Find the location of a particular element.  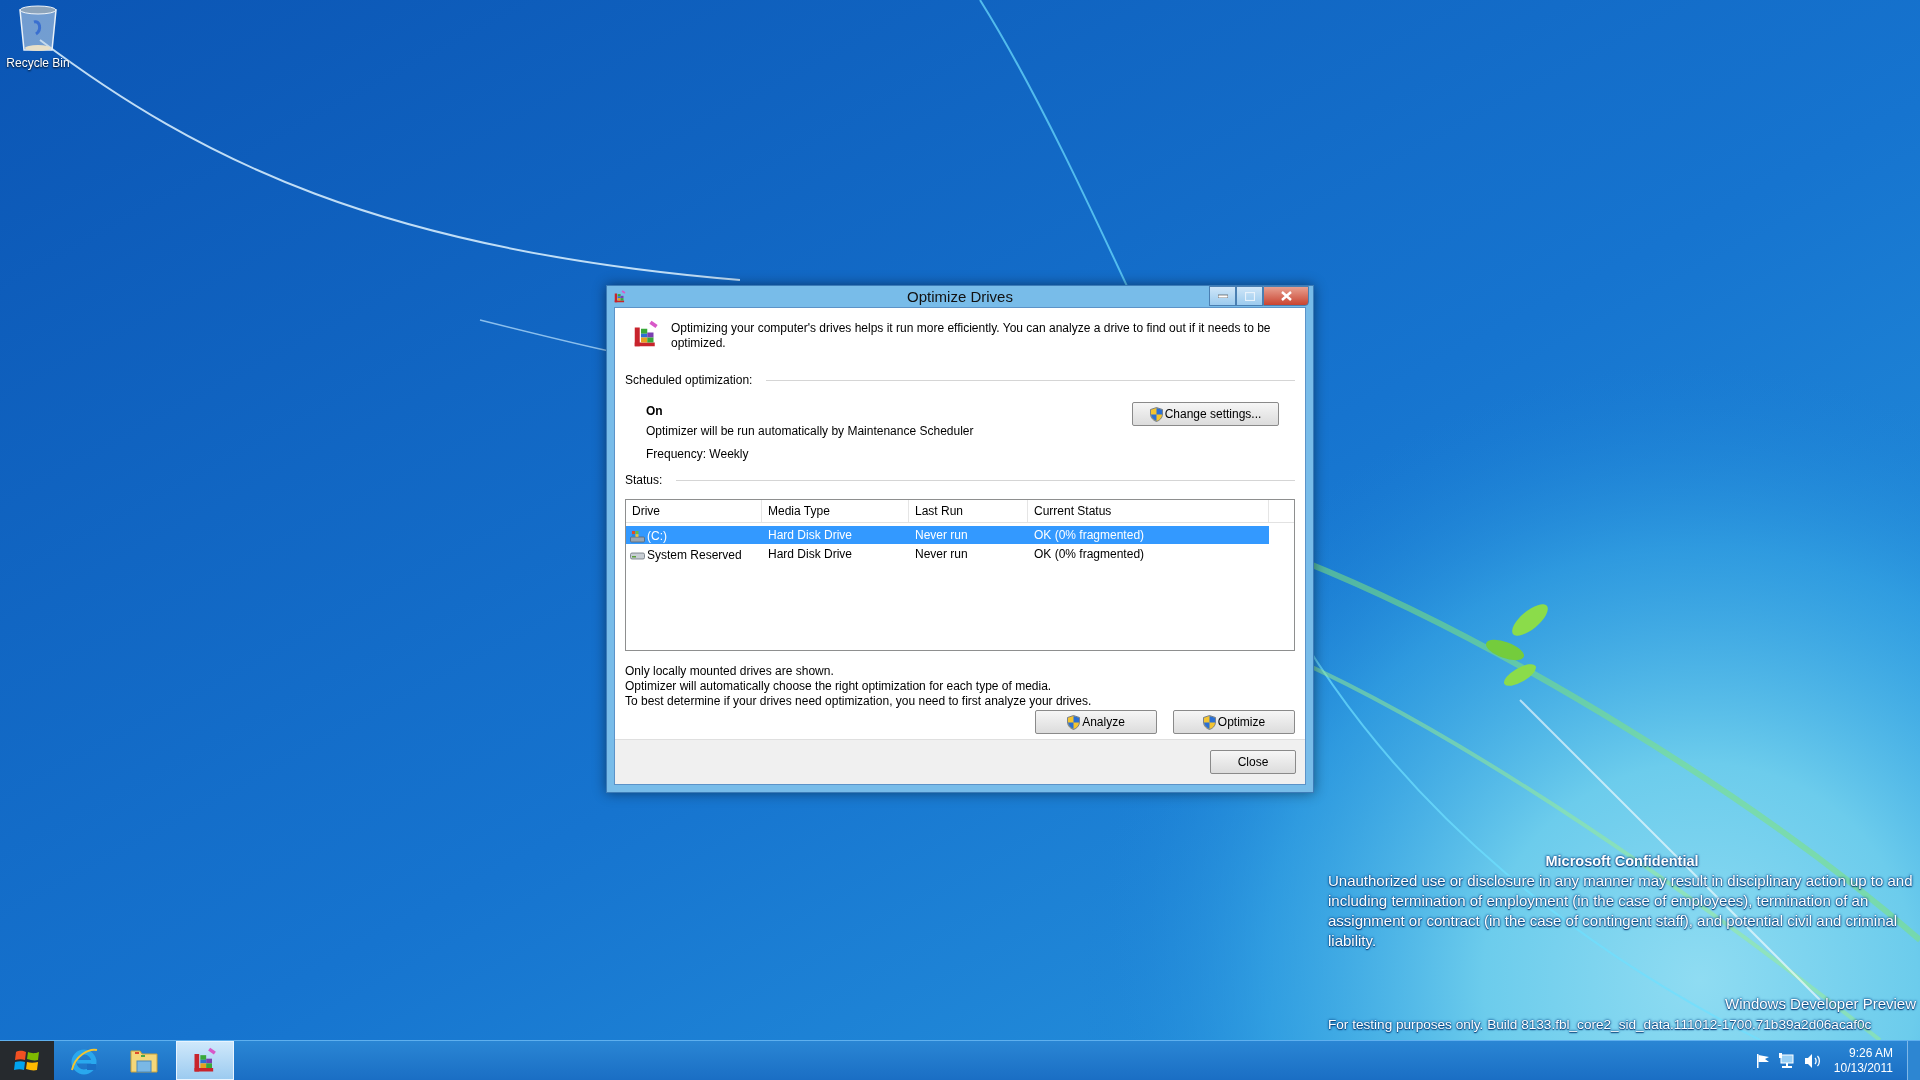

close-button is located at coordinates (1286, 296).